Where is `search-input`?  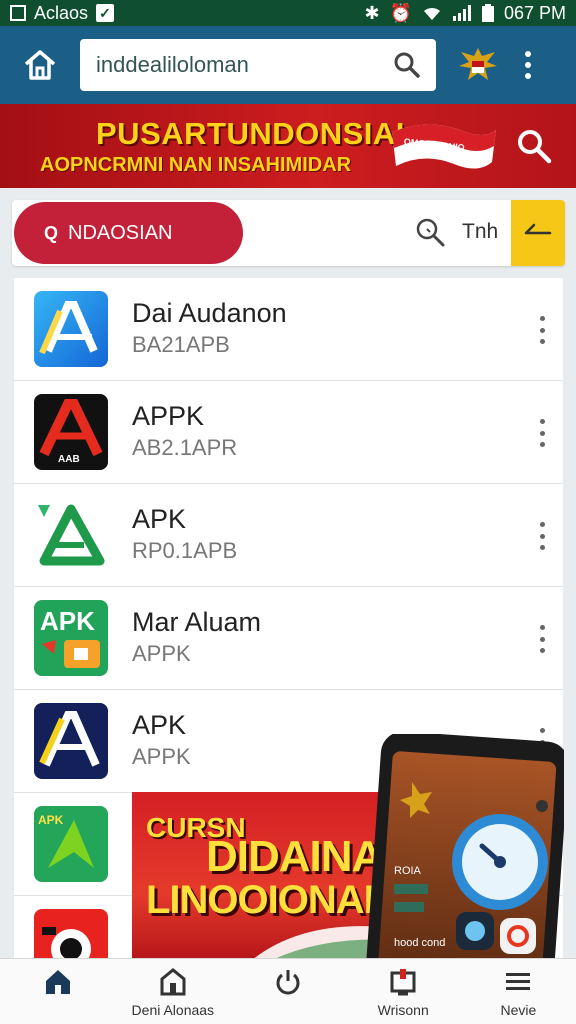
search-input is located at coordinates (243, 65).